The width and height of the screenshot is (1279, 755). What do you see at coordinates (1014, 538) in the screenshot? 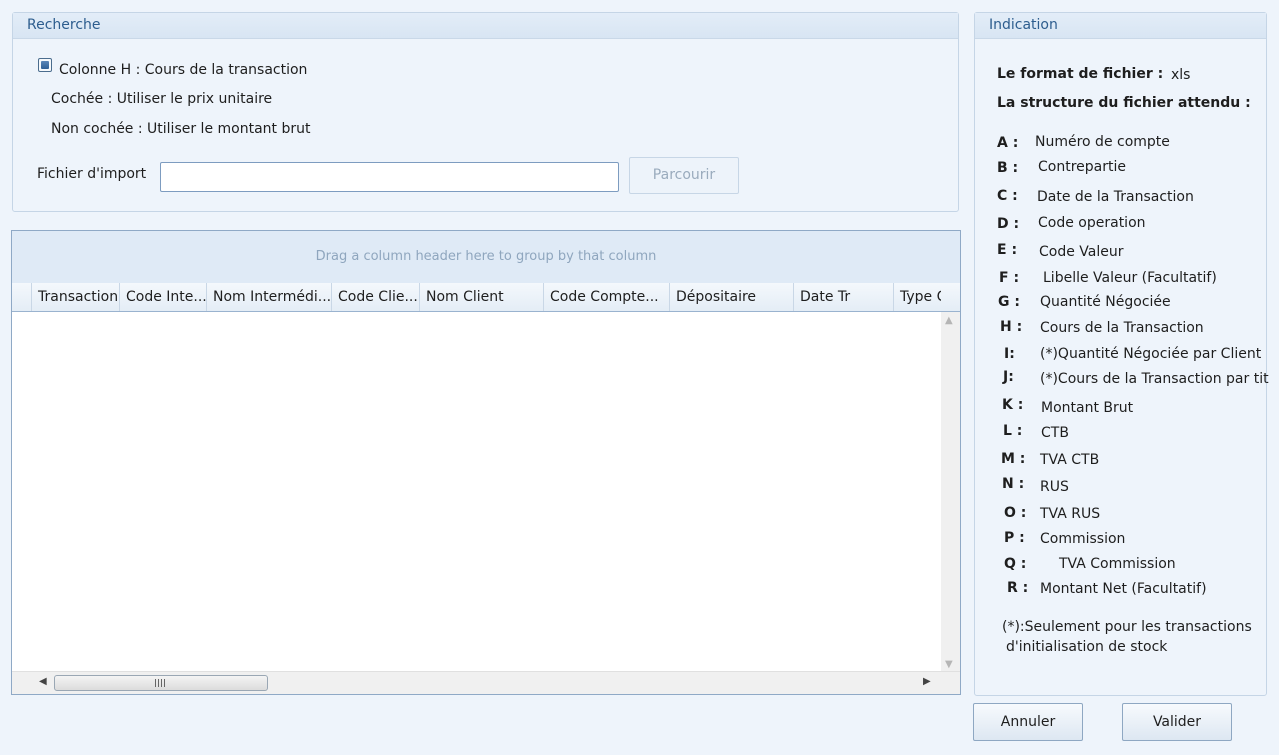
I see `field-key: P :` at bounding box center [1014, 538].